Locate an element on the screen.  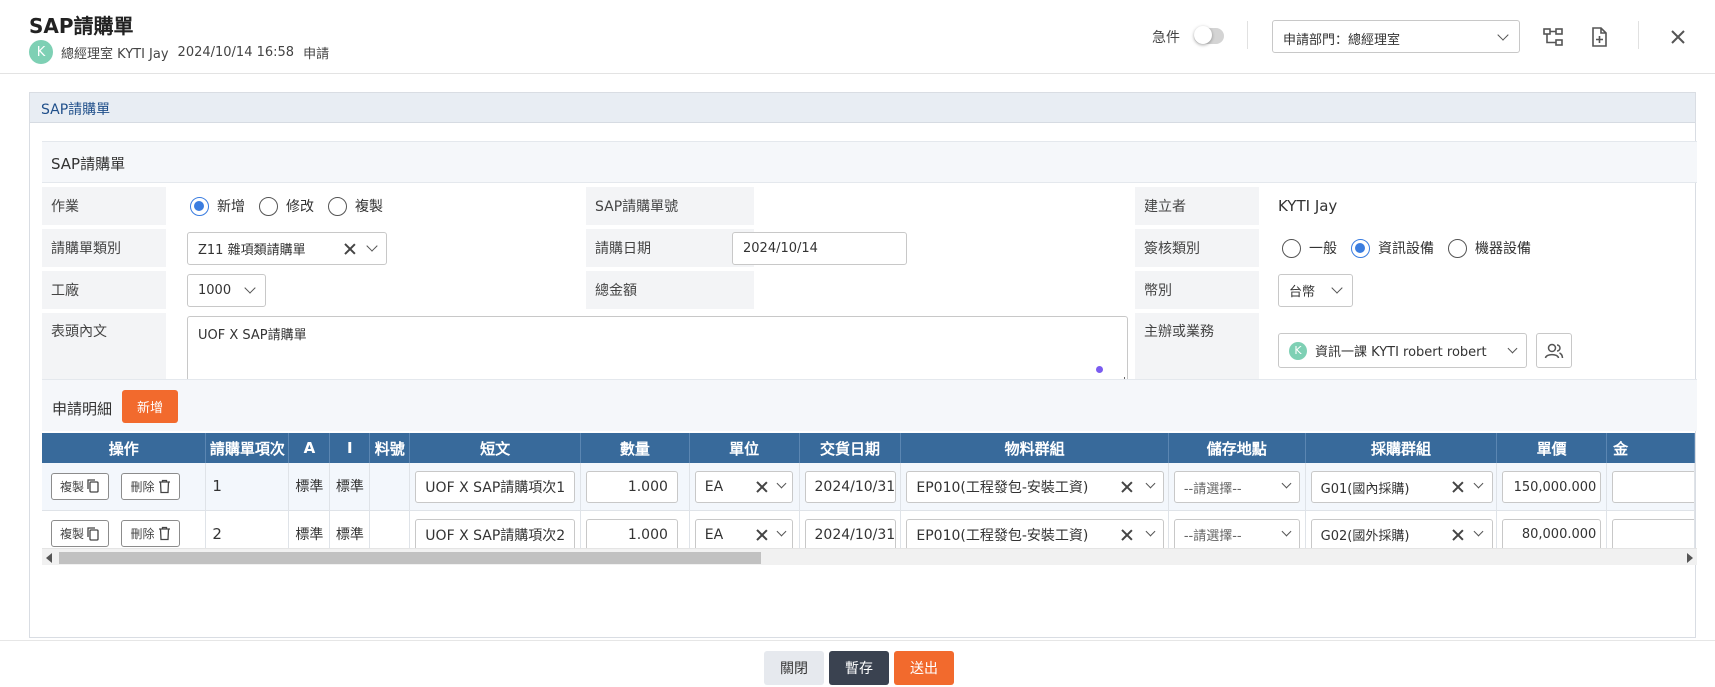
approval-label: 簽核類別 is located at coordinates (1197, 248).